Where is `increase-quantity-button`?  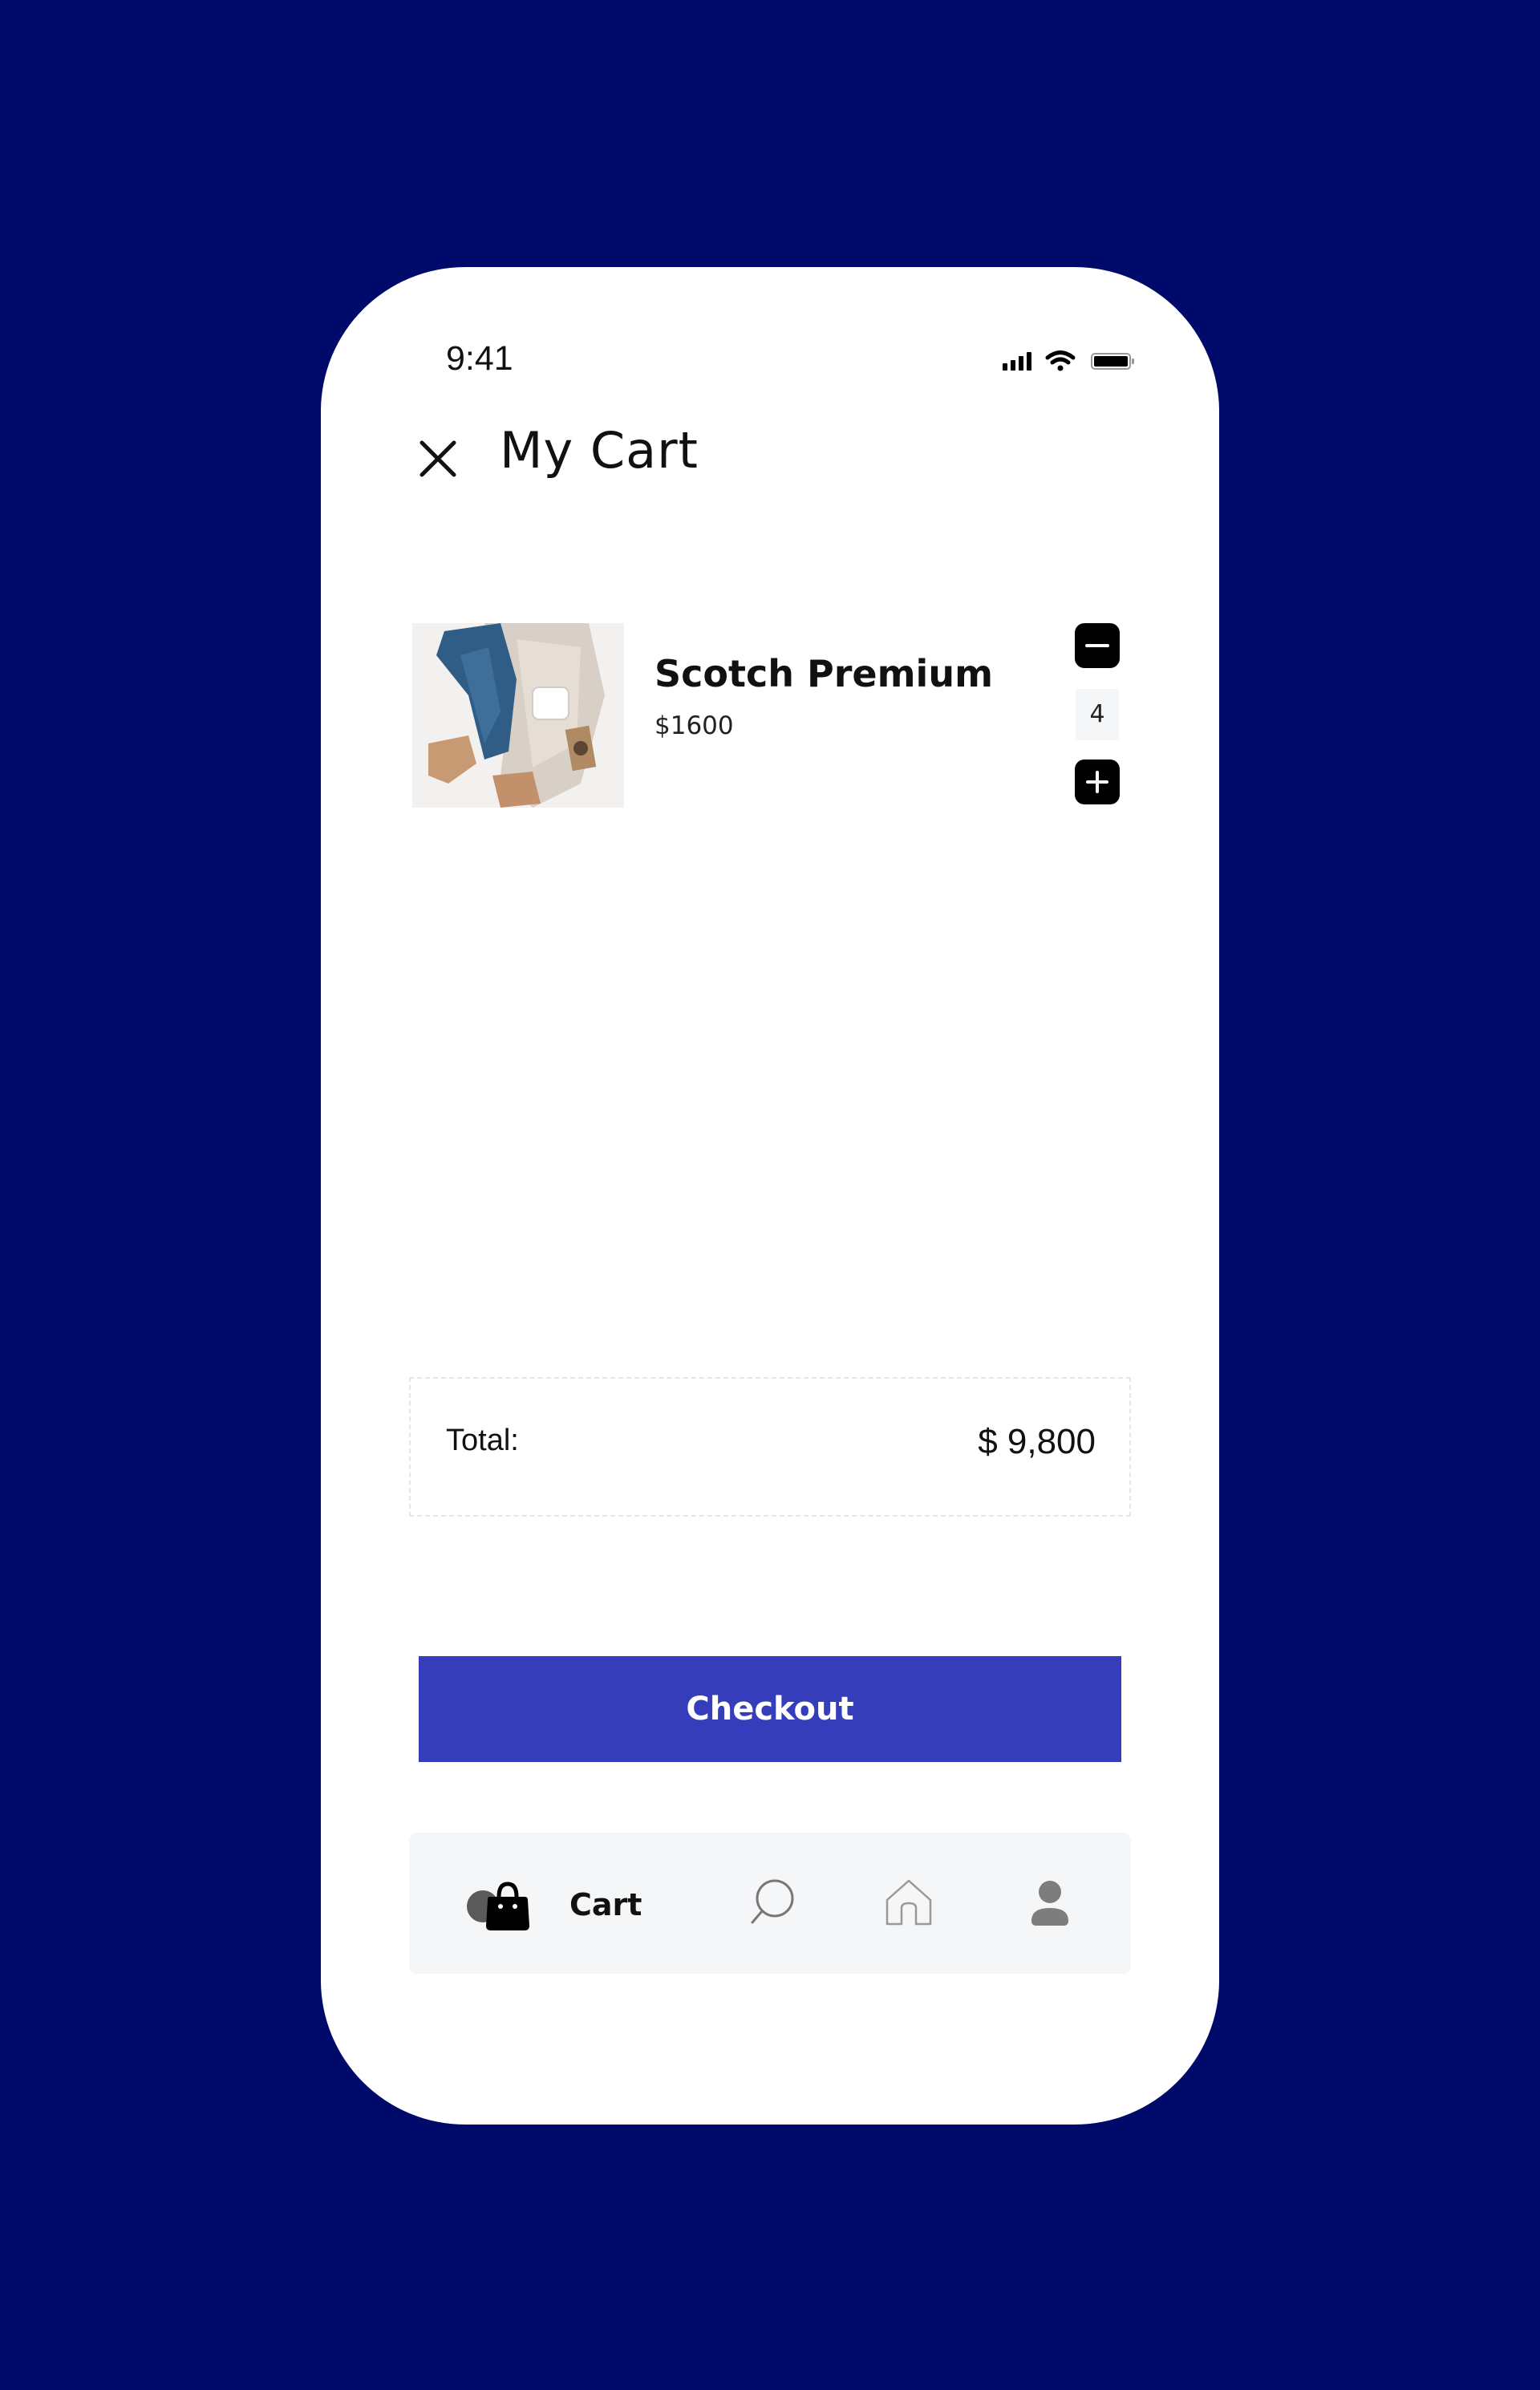 increase-quantity-button is located at coordinates (1097, 782).